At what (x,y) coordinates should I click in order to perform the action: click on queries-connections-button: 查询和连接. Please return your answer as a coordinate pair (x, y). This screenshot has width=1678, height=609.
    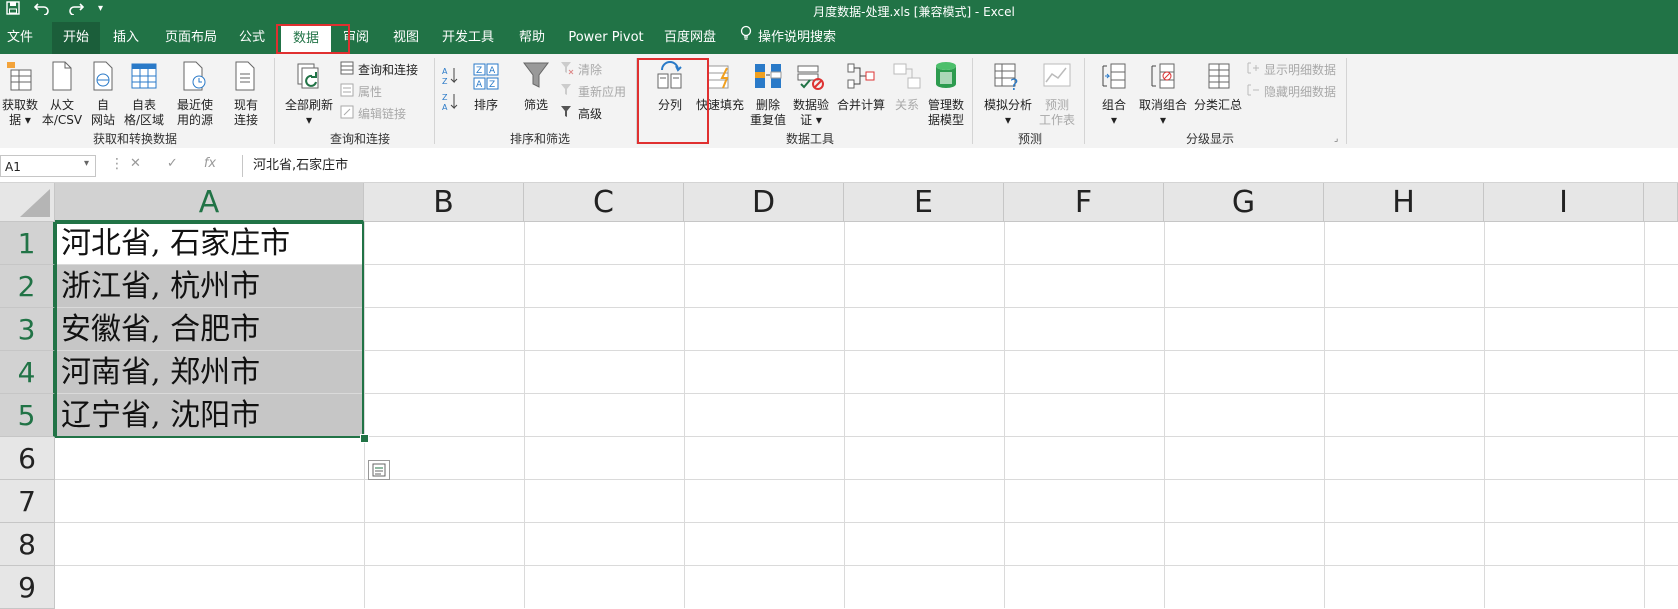
    Looking at the image, I should click on (379, 69).